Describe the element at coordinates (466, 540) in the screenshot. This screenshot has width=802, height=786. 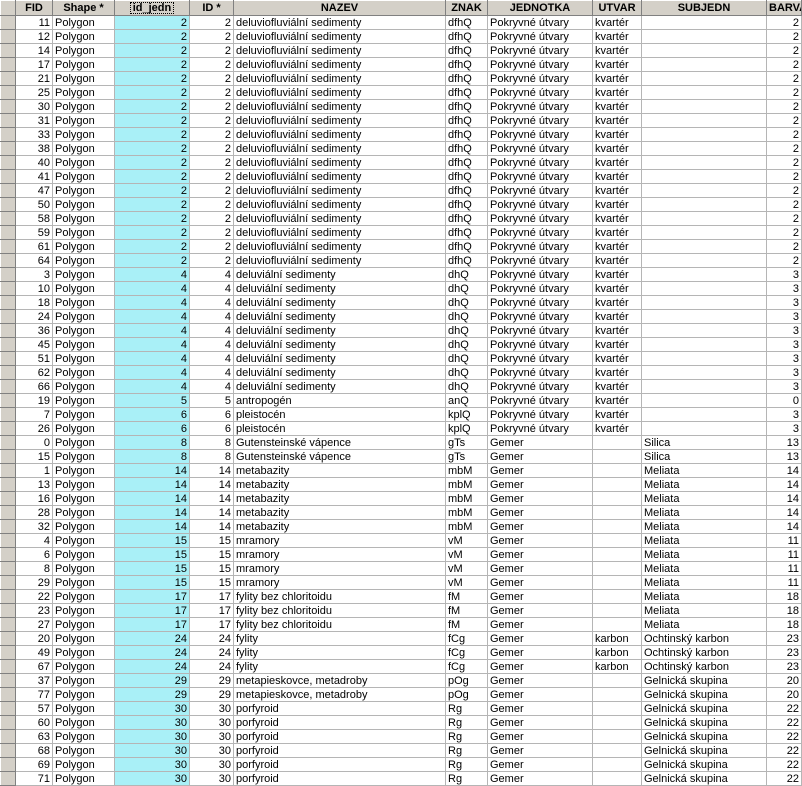
I see `cell-znak: vM` at that location.